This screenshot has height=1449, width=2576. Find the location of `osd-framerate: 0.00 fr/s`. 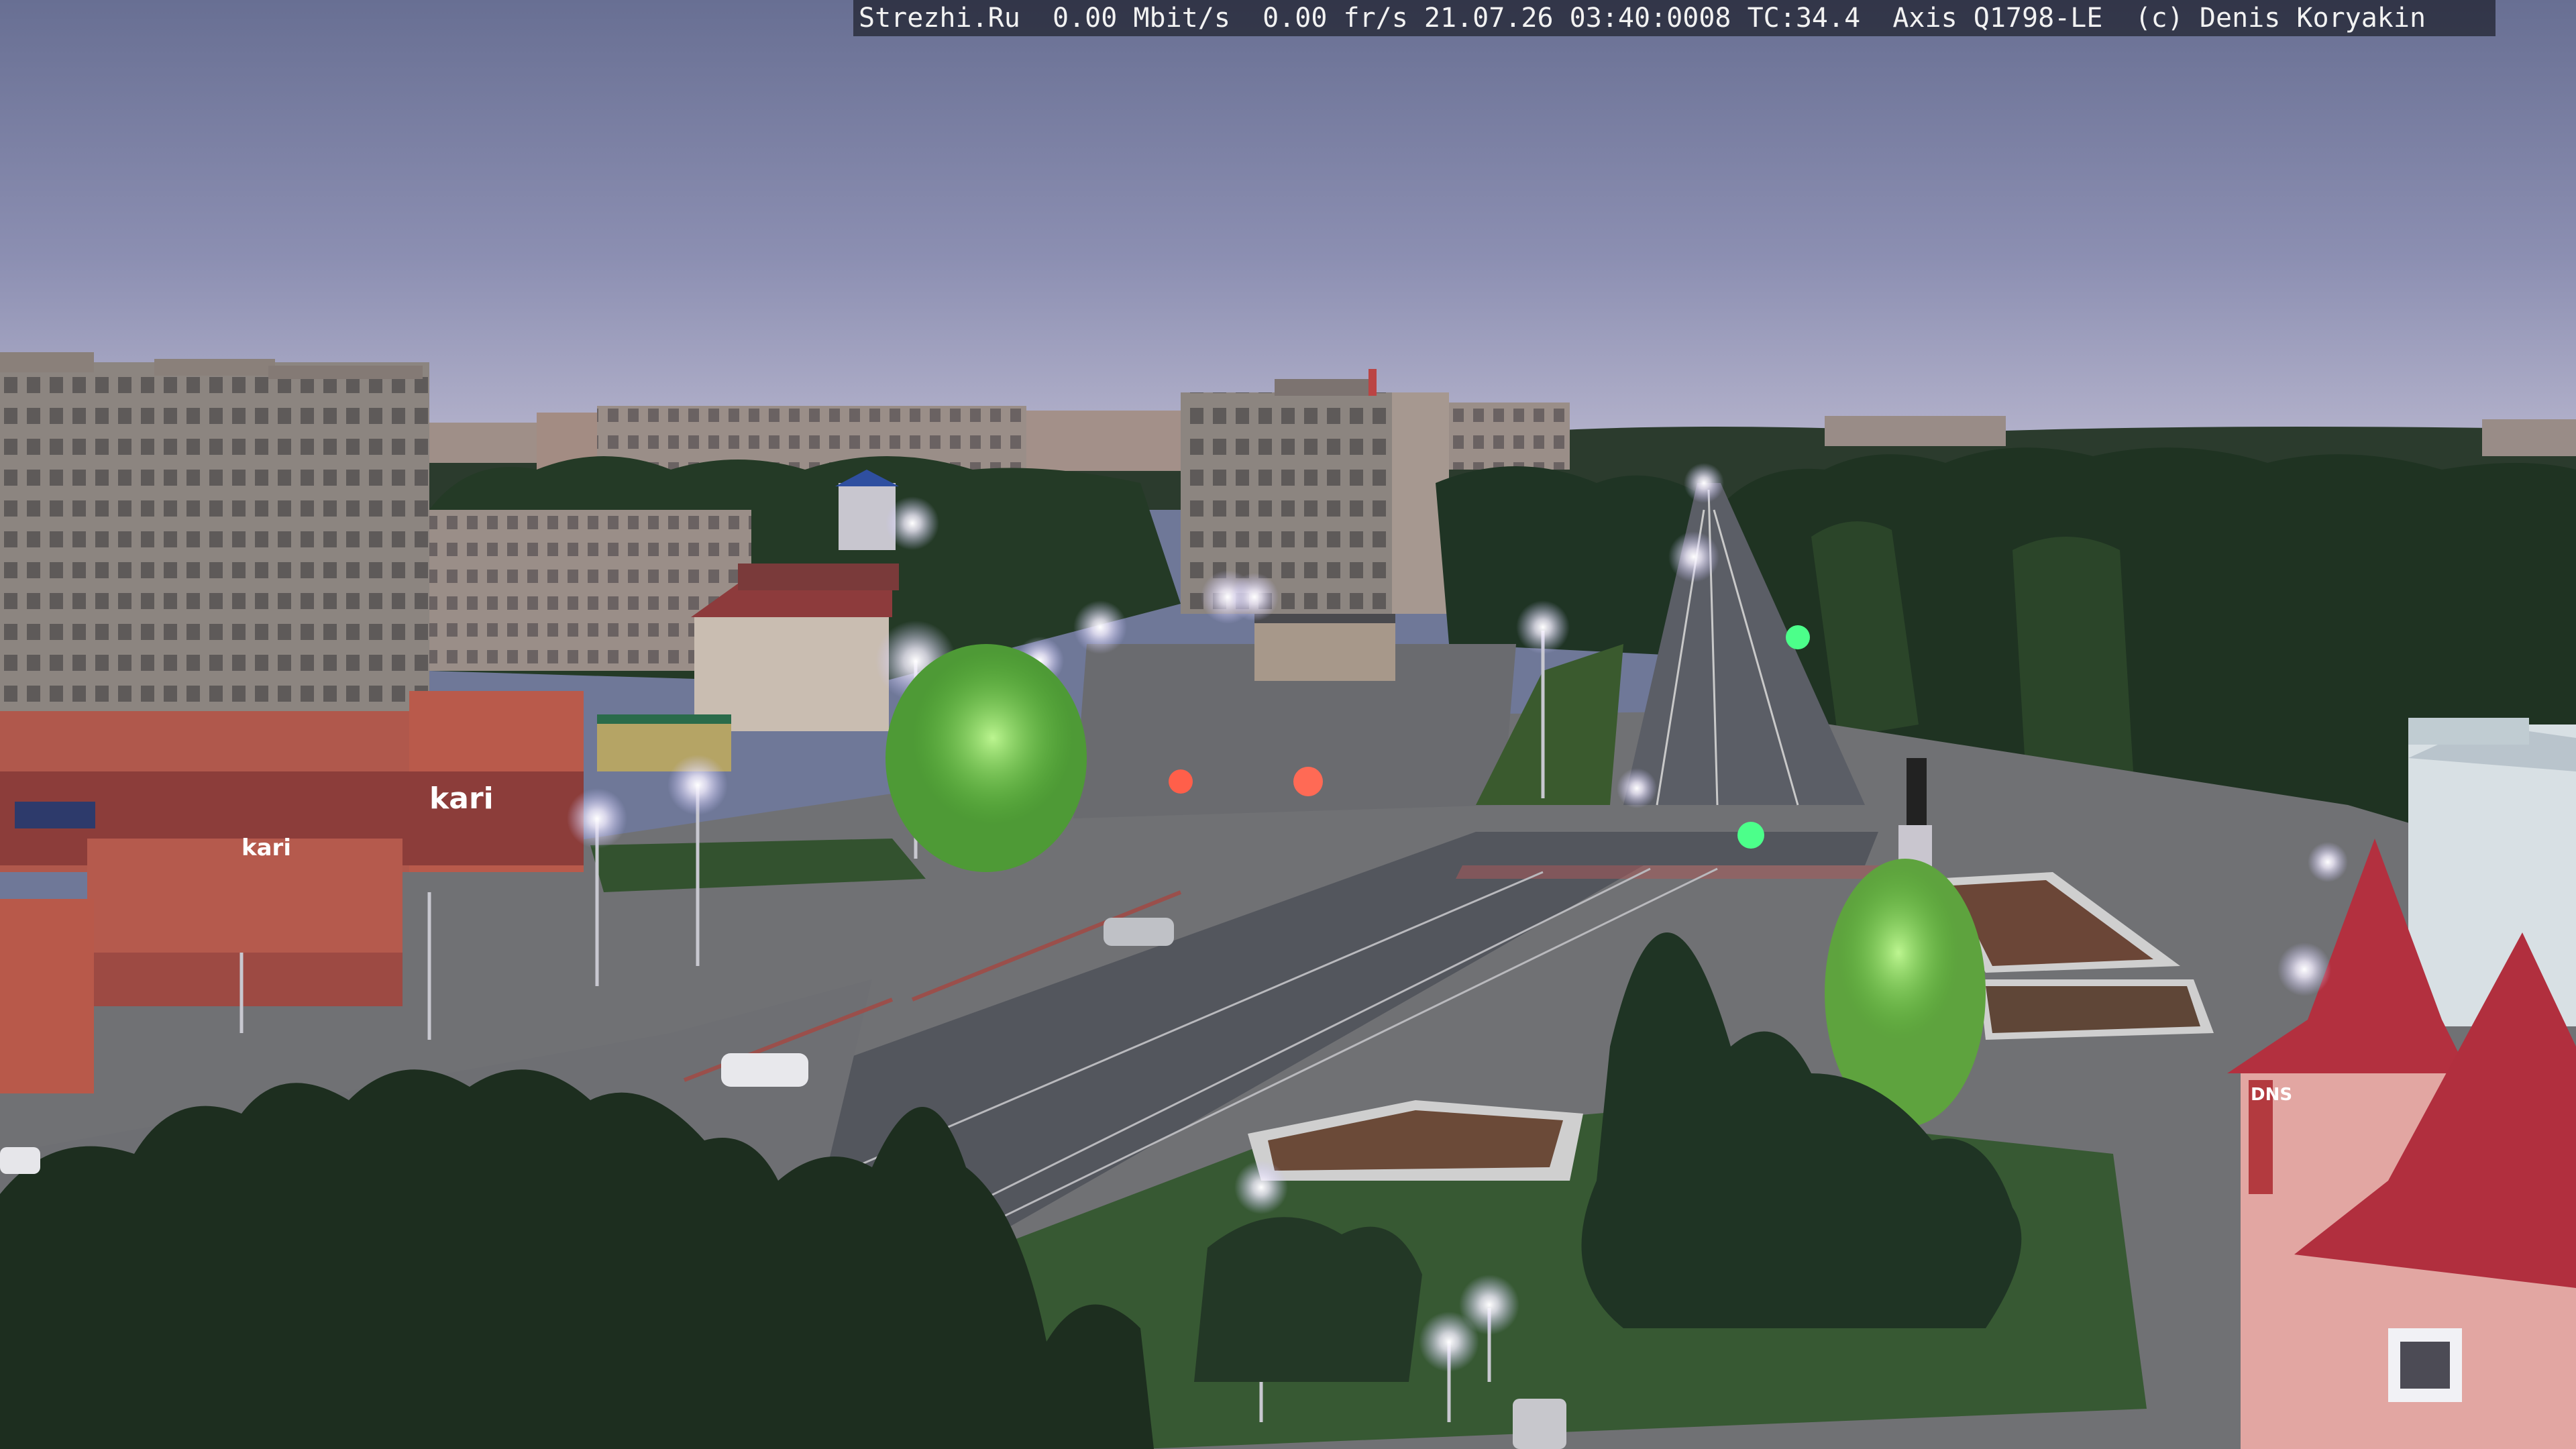

osd-framerate: 0.00 fr/s is located at coordinates (1335, 18).